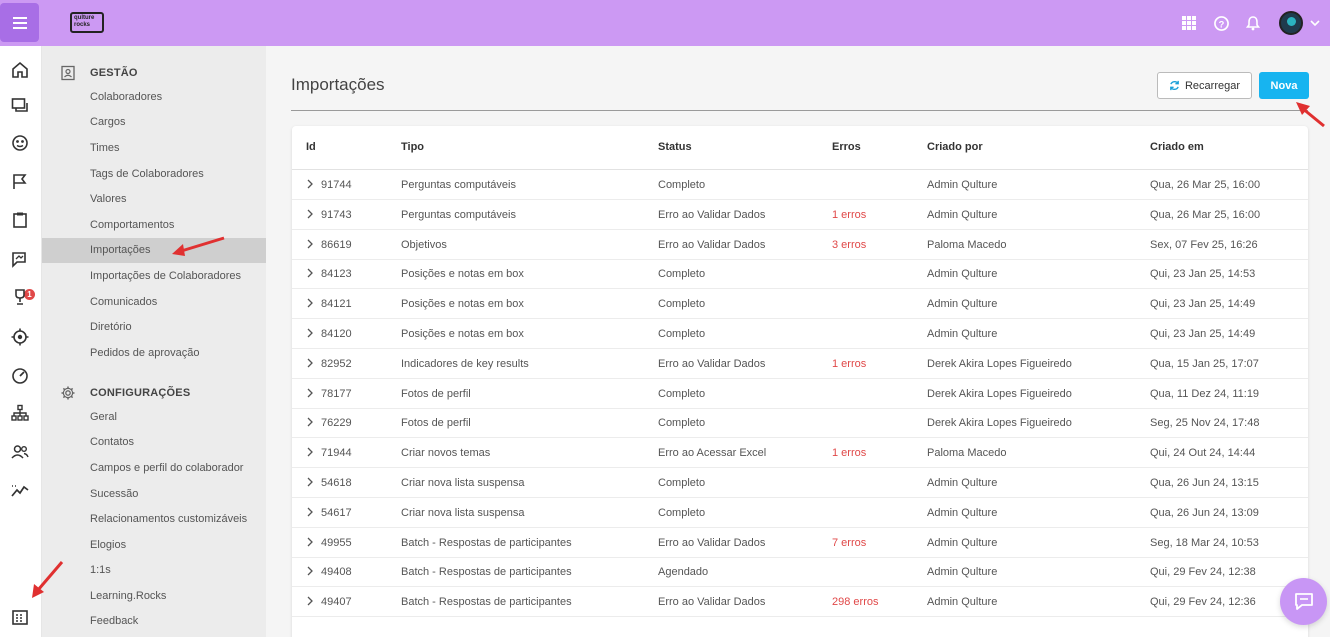 The height and width of the screenshot is (637, 1330). Describe the element at coordinates (154, 596) in the screenshot. I see `nav-item-learning-rocks: Learning.Rocks` at that location.